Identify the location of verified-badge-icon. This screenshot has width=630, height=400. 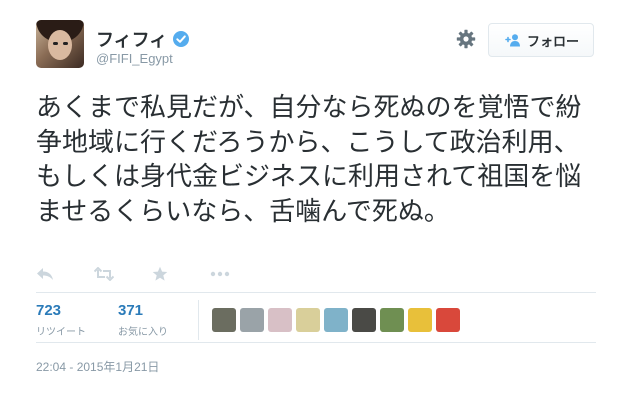
(181, 39).